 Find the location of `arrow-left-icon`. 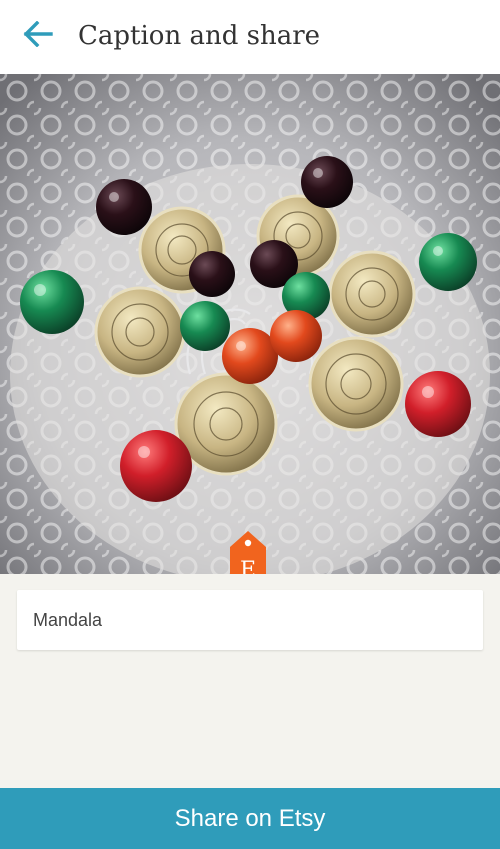

arrow-left-icon is located at coordinates (38, 35).